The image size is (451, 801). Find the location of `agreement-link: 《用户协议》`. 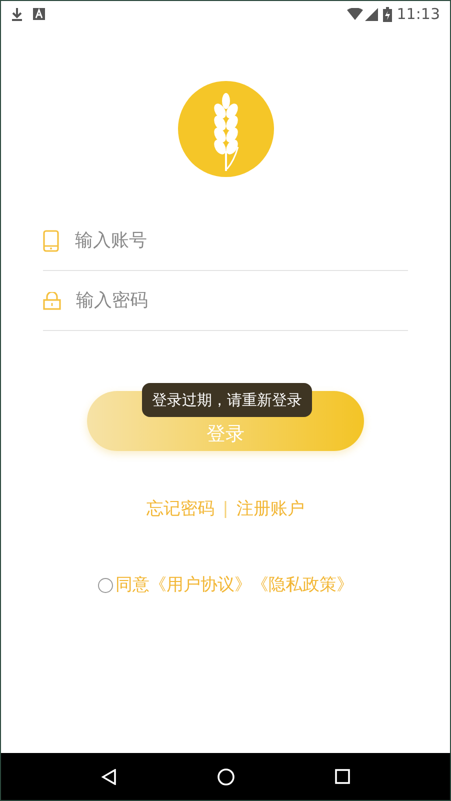

agreement-link: 《用户协议》 is located at coordinates (201, 585).